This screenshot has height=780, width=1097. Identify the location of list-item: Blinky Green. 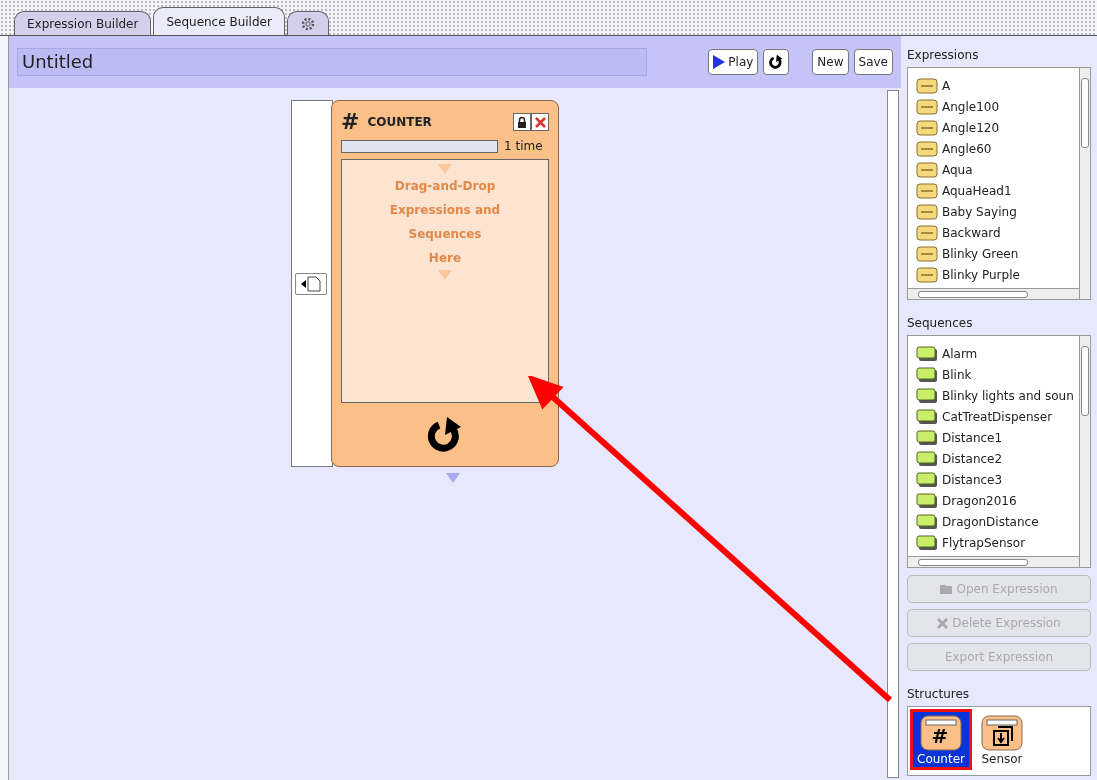
(997, 253).